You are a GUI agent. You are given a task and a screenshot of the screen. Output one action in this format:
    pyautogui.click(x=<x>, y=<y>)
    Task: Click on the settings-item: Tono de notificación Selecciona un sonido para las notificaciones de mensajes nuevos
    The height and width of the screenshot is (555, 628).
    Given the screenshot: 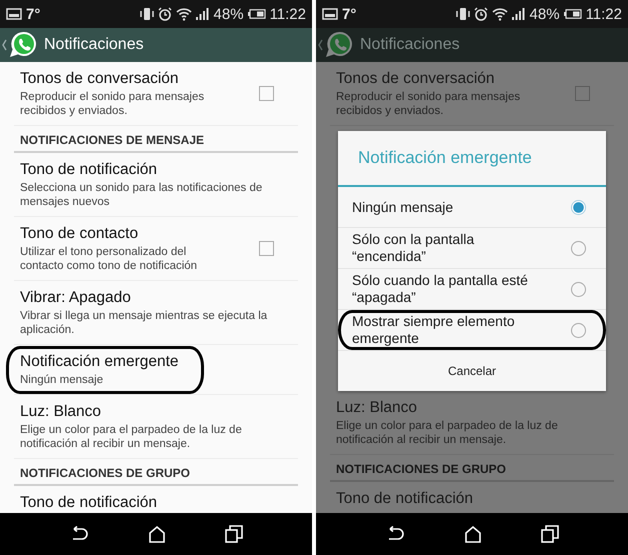 What is the action you would take?
    pyautogui.click(x=156, y=185)
    